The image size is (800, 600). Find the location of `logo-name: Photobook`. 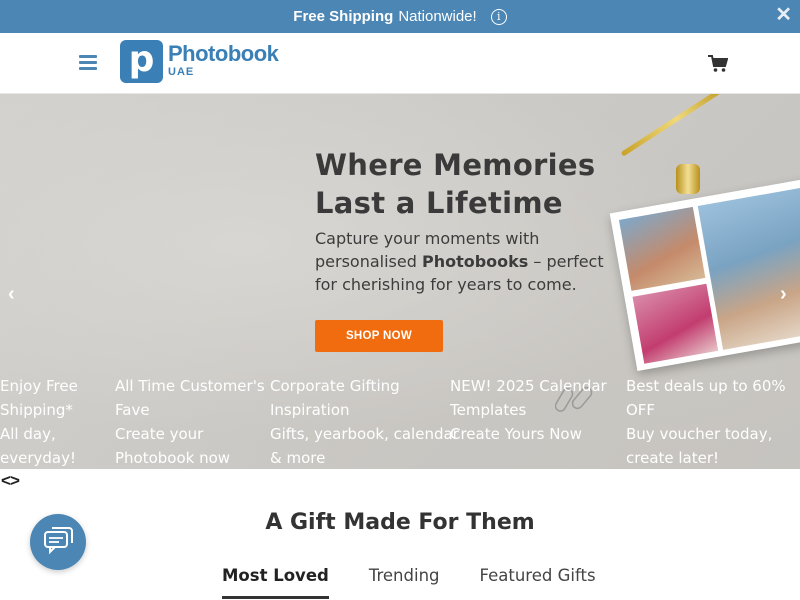

logo-name: Photobook is located at coordinates (223, 53).